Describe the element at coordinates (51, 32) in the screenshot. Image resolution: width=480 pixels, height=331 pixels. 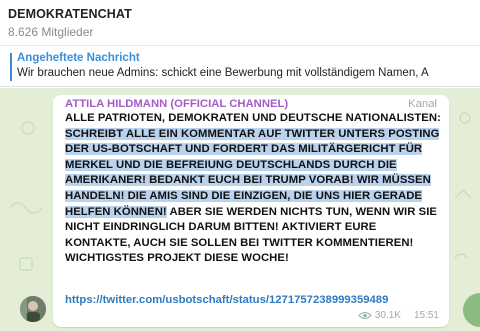
I see `member-count: 8.626 Mitglieder` at that location.